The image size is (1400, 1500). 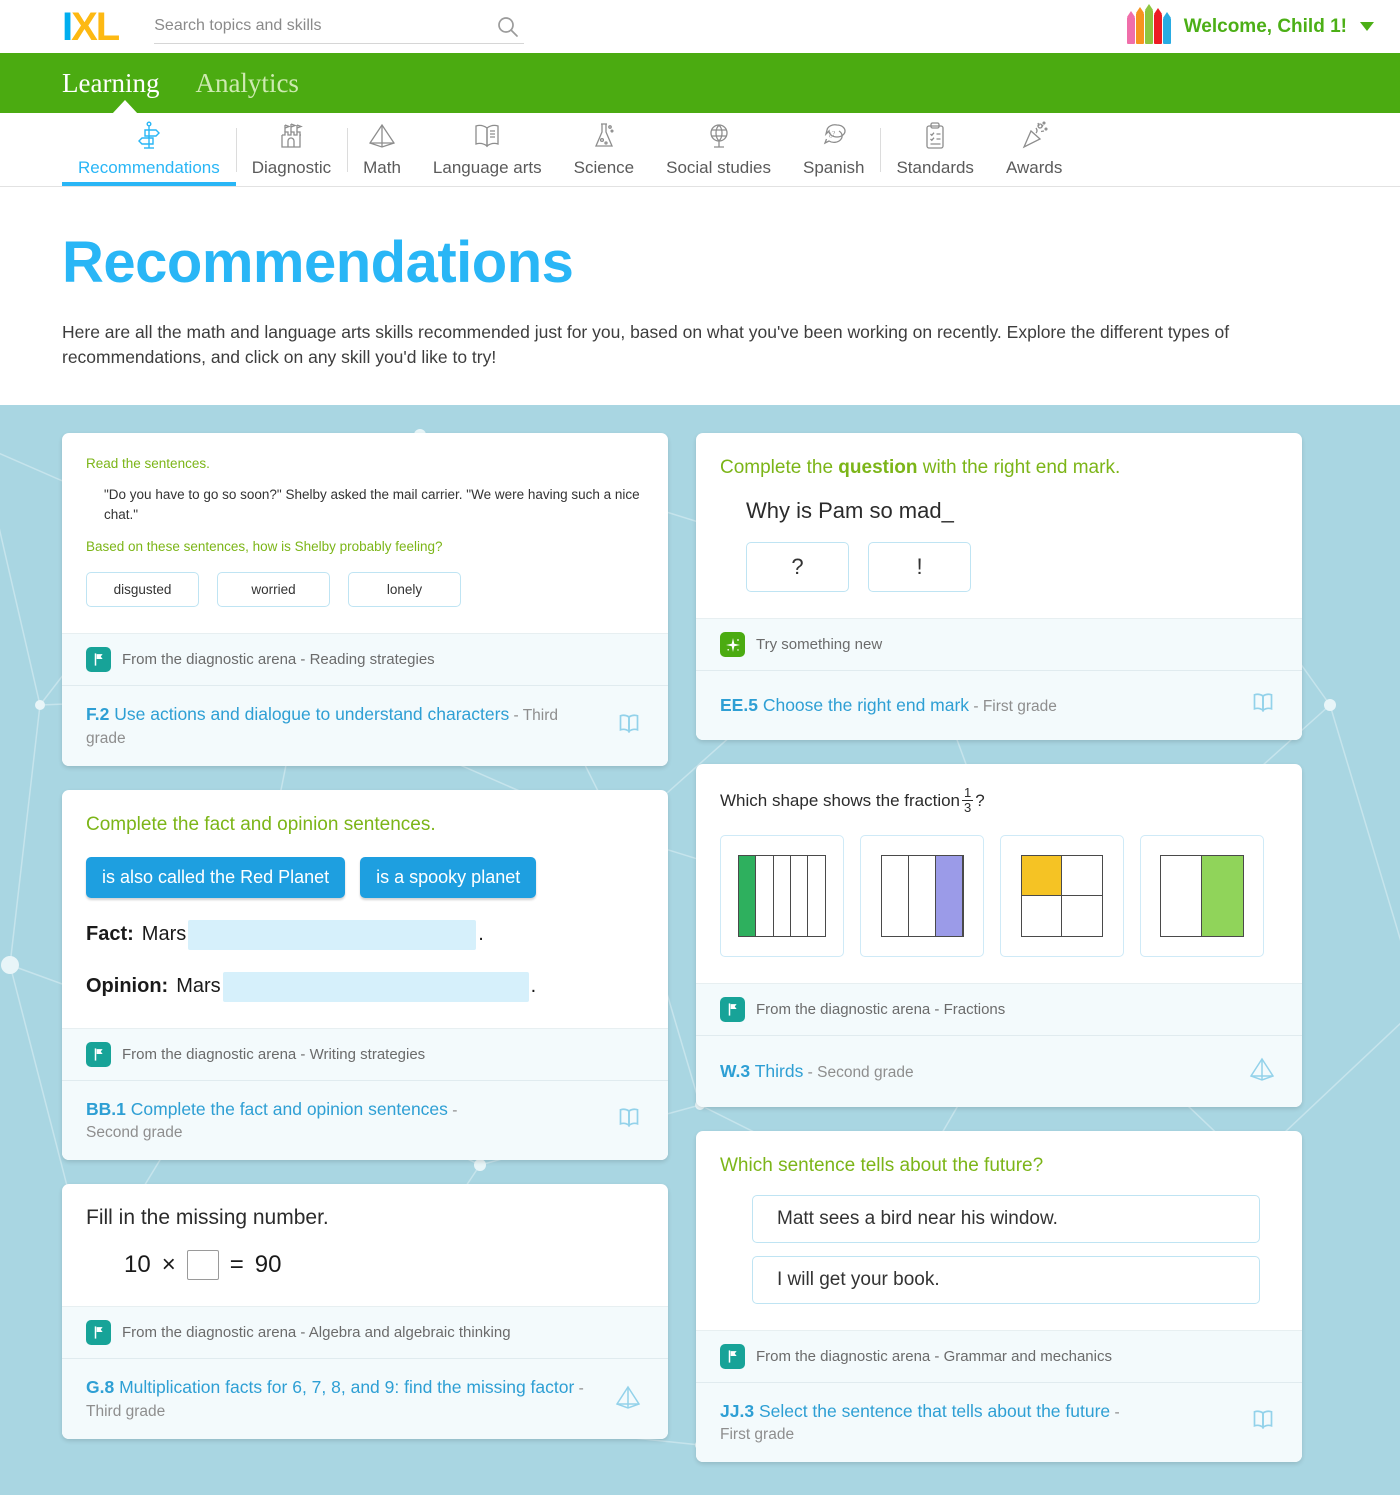 I want to click on tab-math: Math, so click(x=382, y=149).